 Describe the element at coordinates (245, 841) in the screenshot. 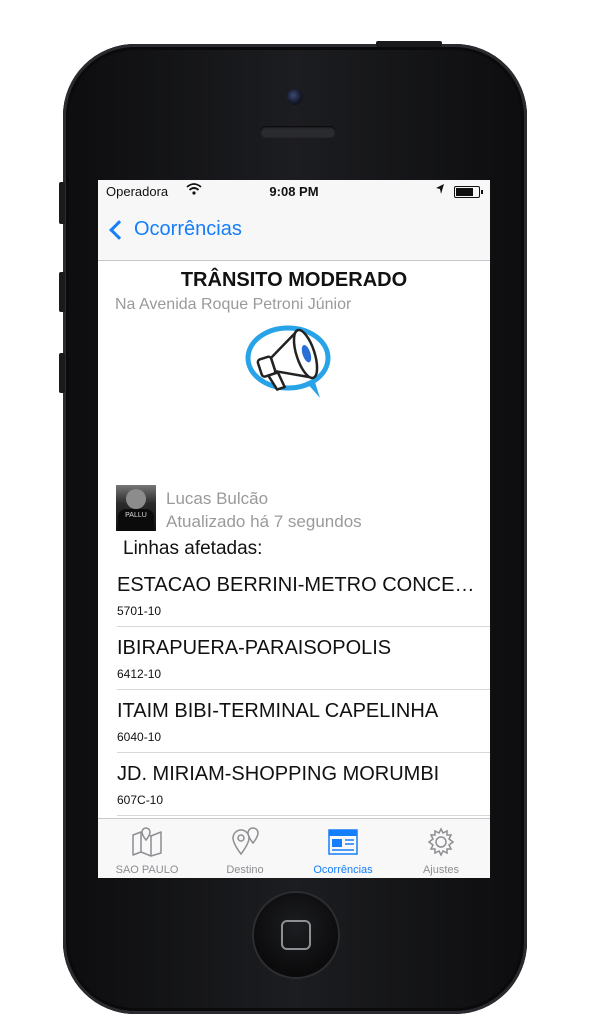

I see `location-pins-icon` at that location.